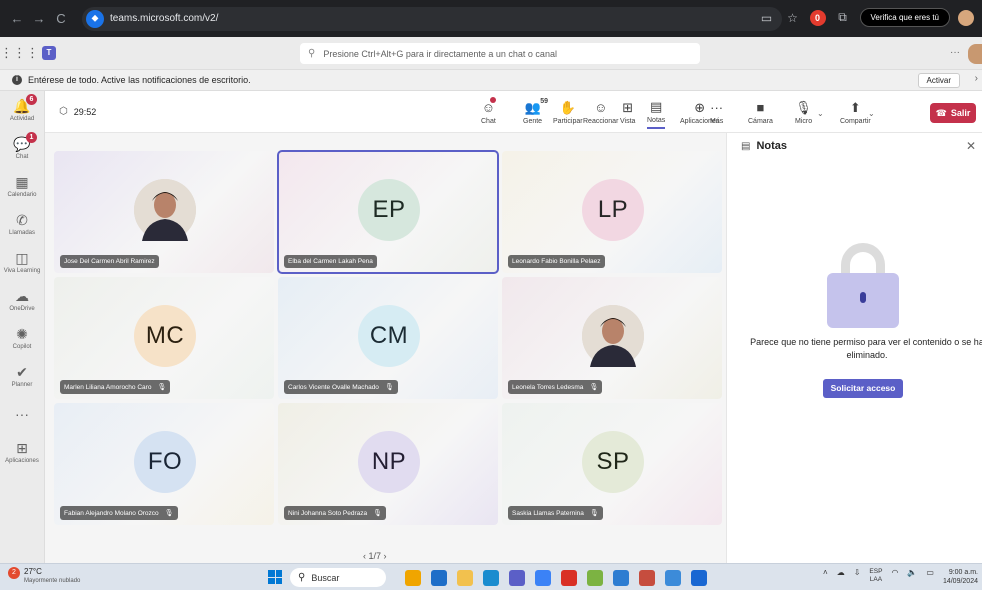 This screenshot has width=982, height=590. What do you see at coordinates (975, 54) in the screenshot?
I see `user-avatar` at bounding box center [975, 54].